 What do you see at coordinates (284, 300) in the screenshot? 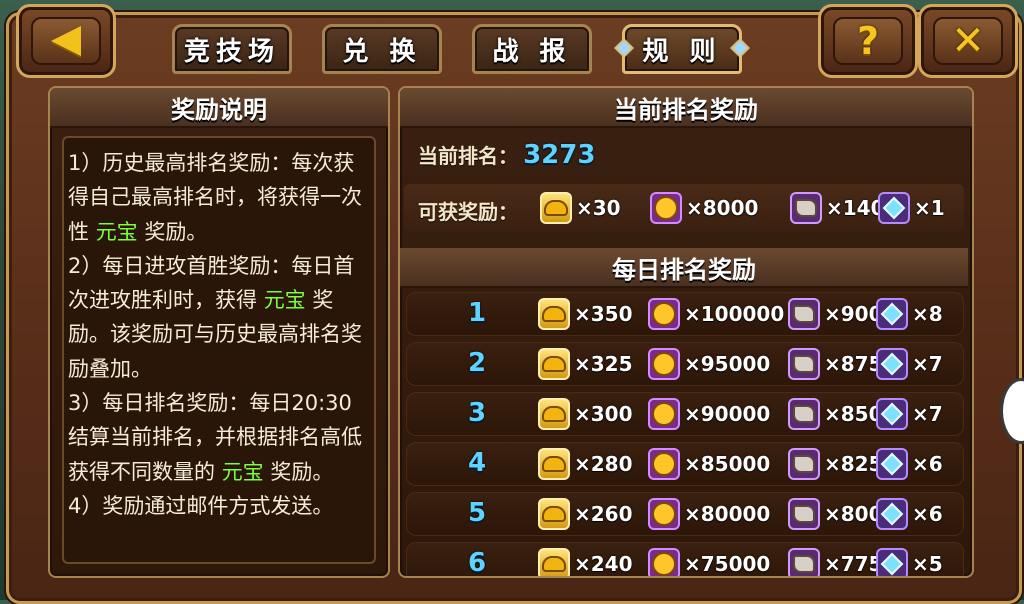
I see `rule-2-yuanbao: 元宝` at bounding box center [284, 300].